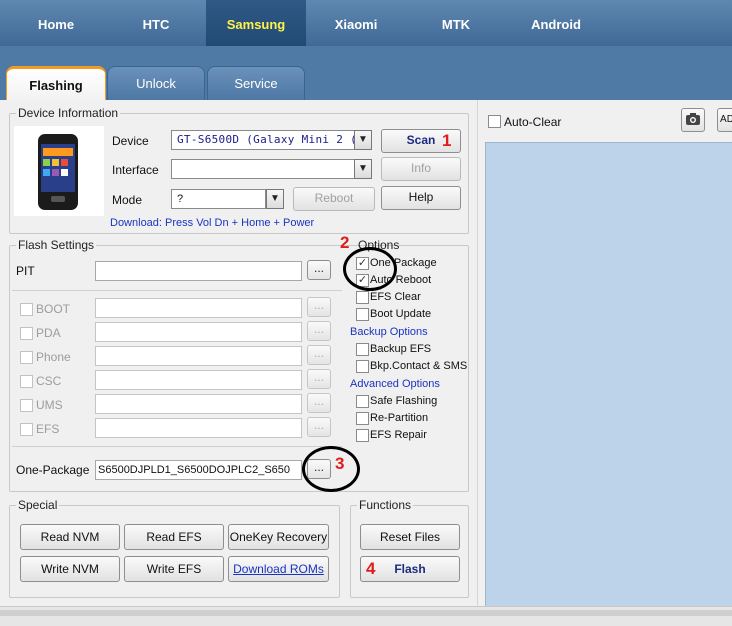 The image size is (732, 626). I want to click on bkp-contact-label: Bkp.Contact & SMS, so click(419, 366).